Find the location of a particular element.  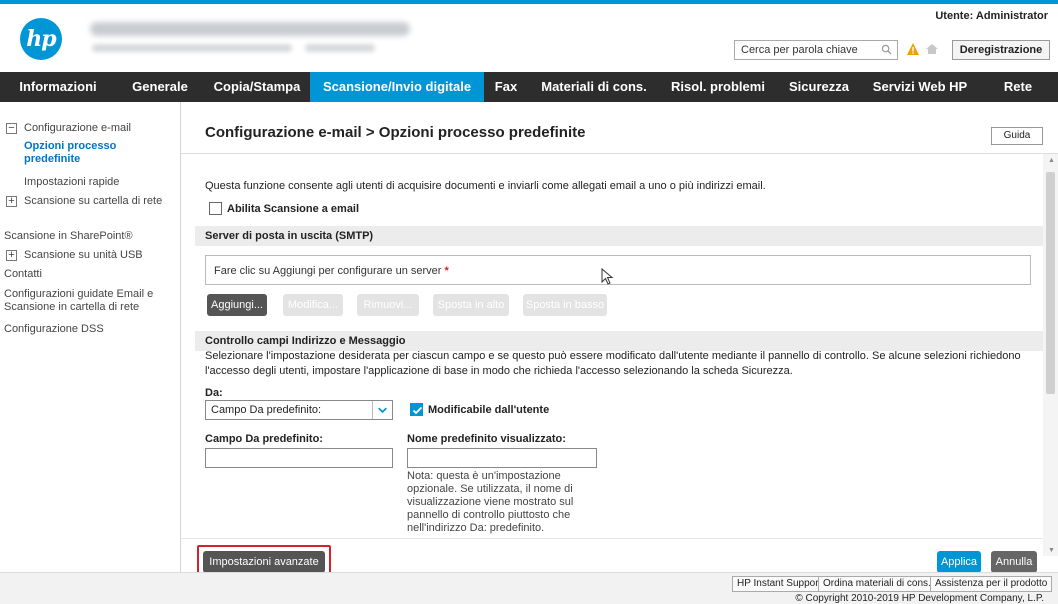

home-icon is located at coordinates (932, 49).